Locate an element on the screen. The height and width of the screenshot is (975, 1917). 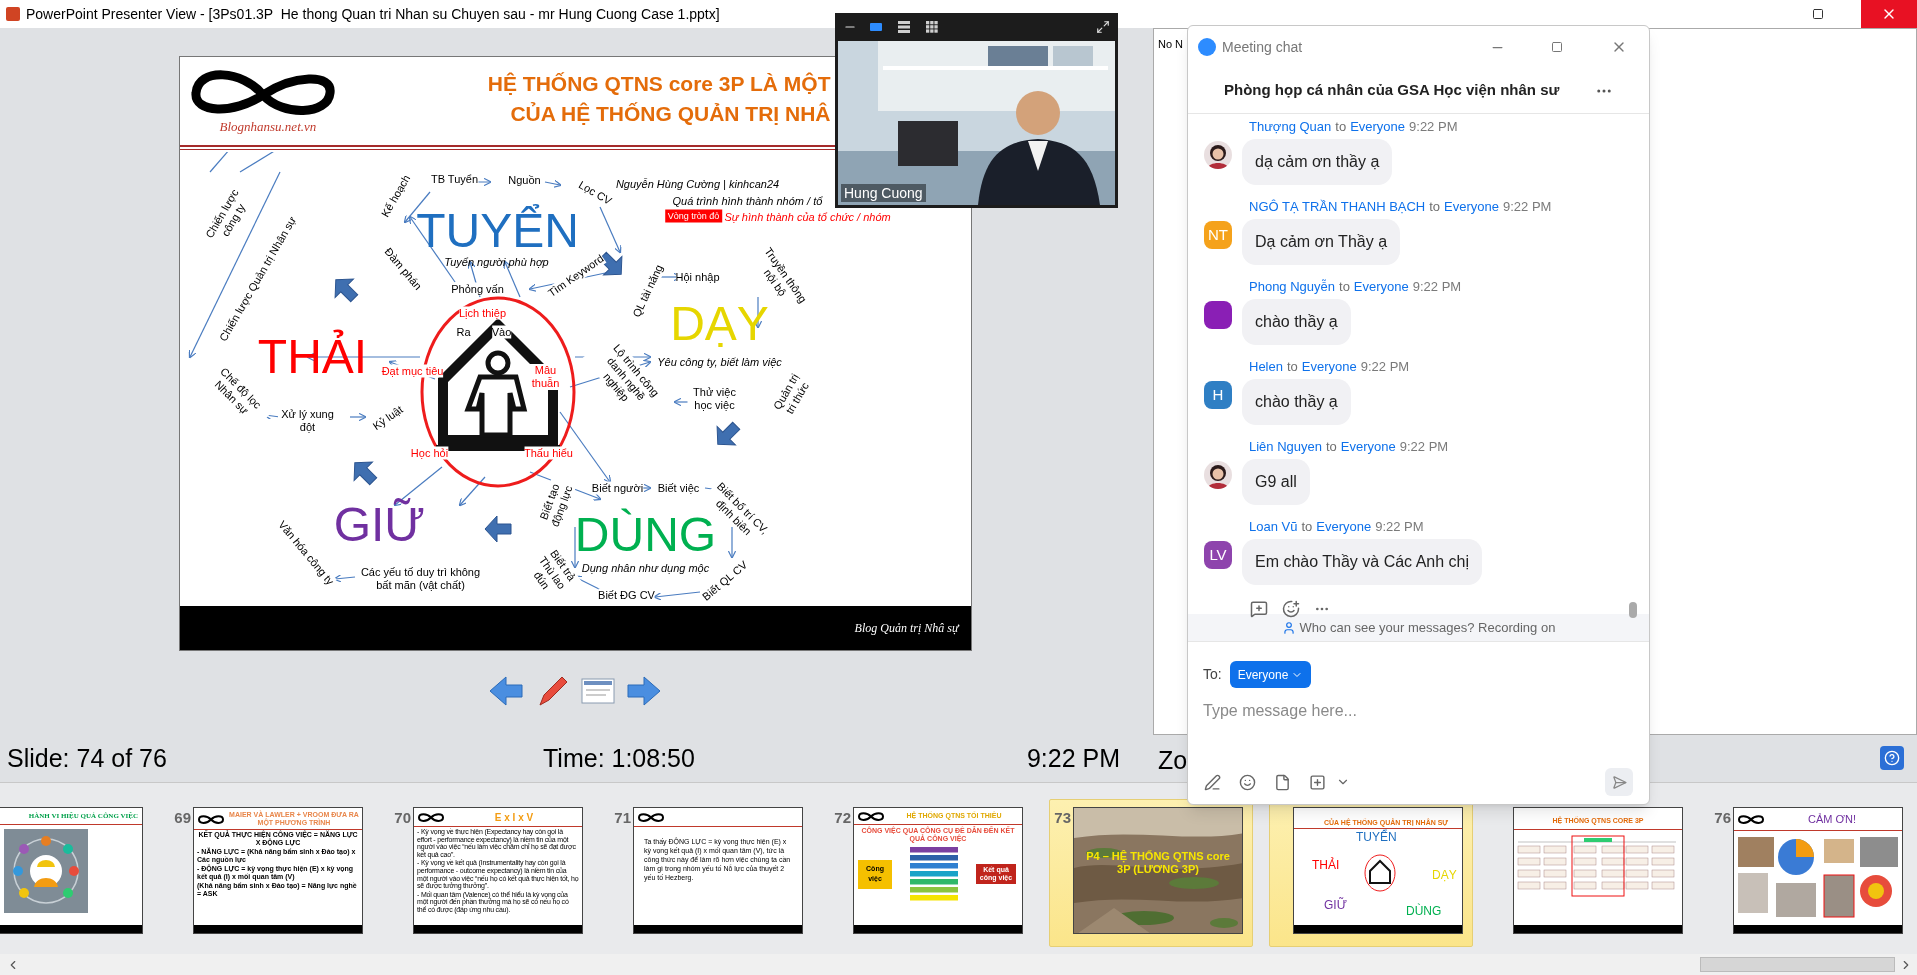
thumbnail-item: 76 CẢM ƠN! is located at coordinates (1811, 873).